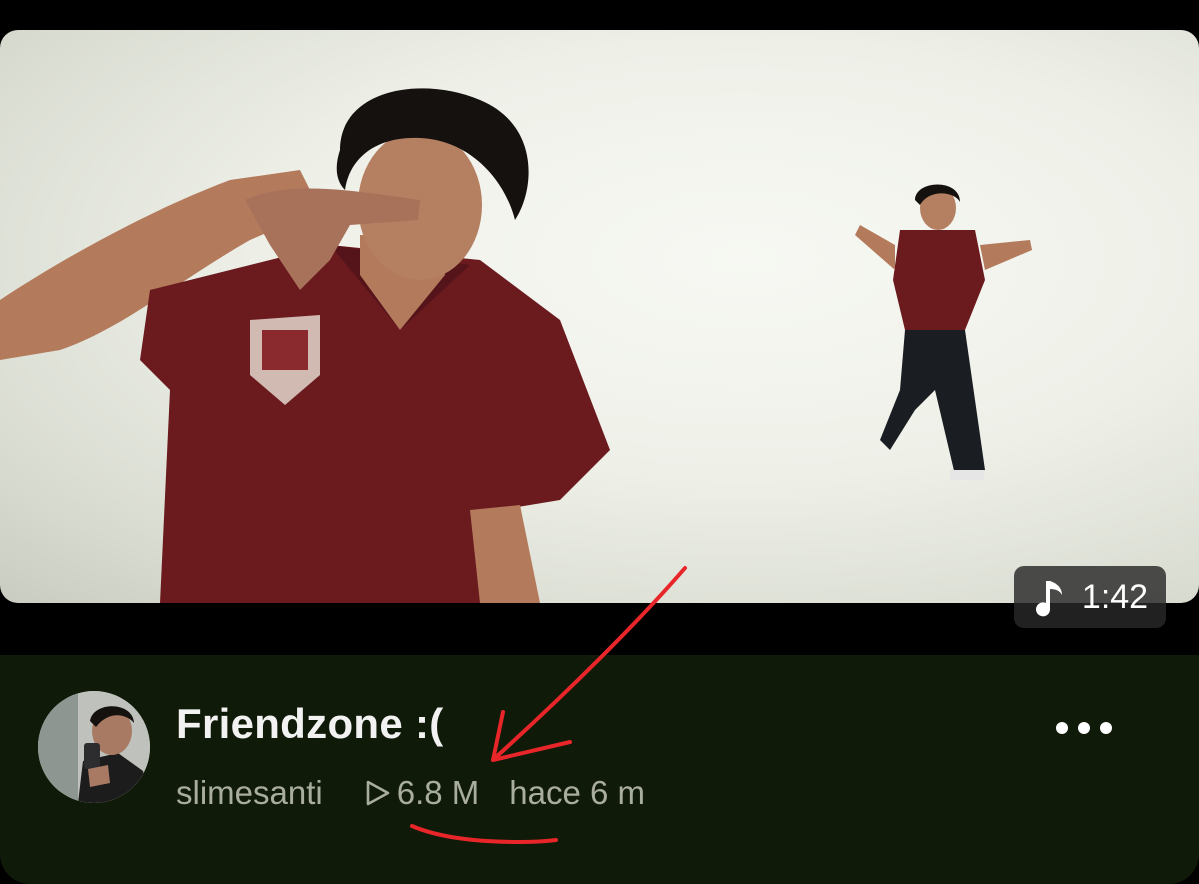 The width and height of the screenshot is (1199, 884). Describe the element at coordinates (1048, 599) in the screenshot. I see `music-note-icon` at that location.